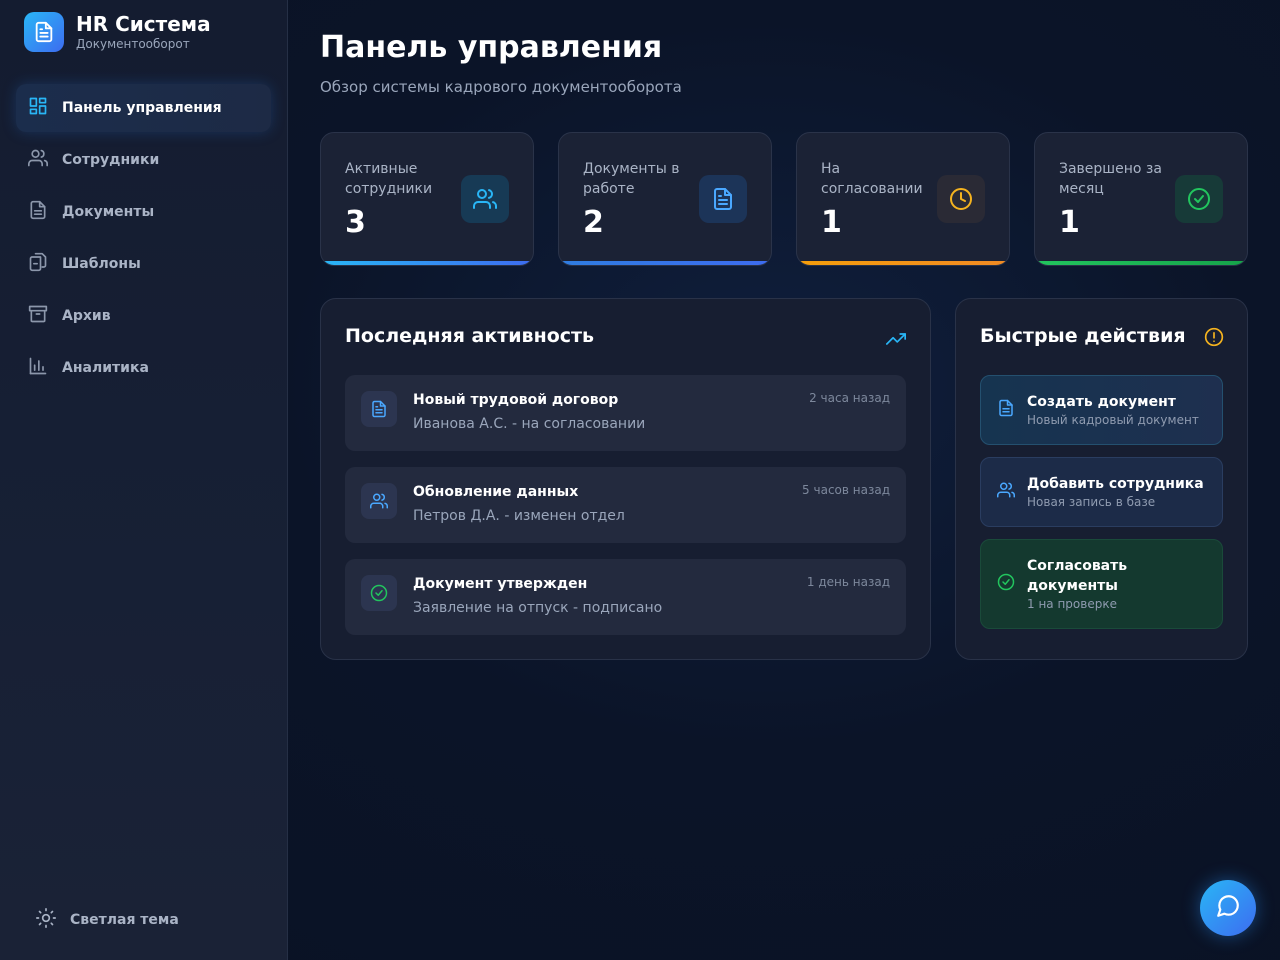 Image resolution: width=1280 pixels, height=960 pixels. What do you see at coordinates (143, 264) in the screenshot?
I see `sidebar-item-templates: Шаблоны` at bounding box center [143, 264].